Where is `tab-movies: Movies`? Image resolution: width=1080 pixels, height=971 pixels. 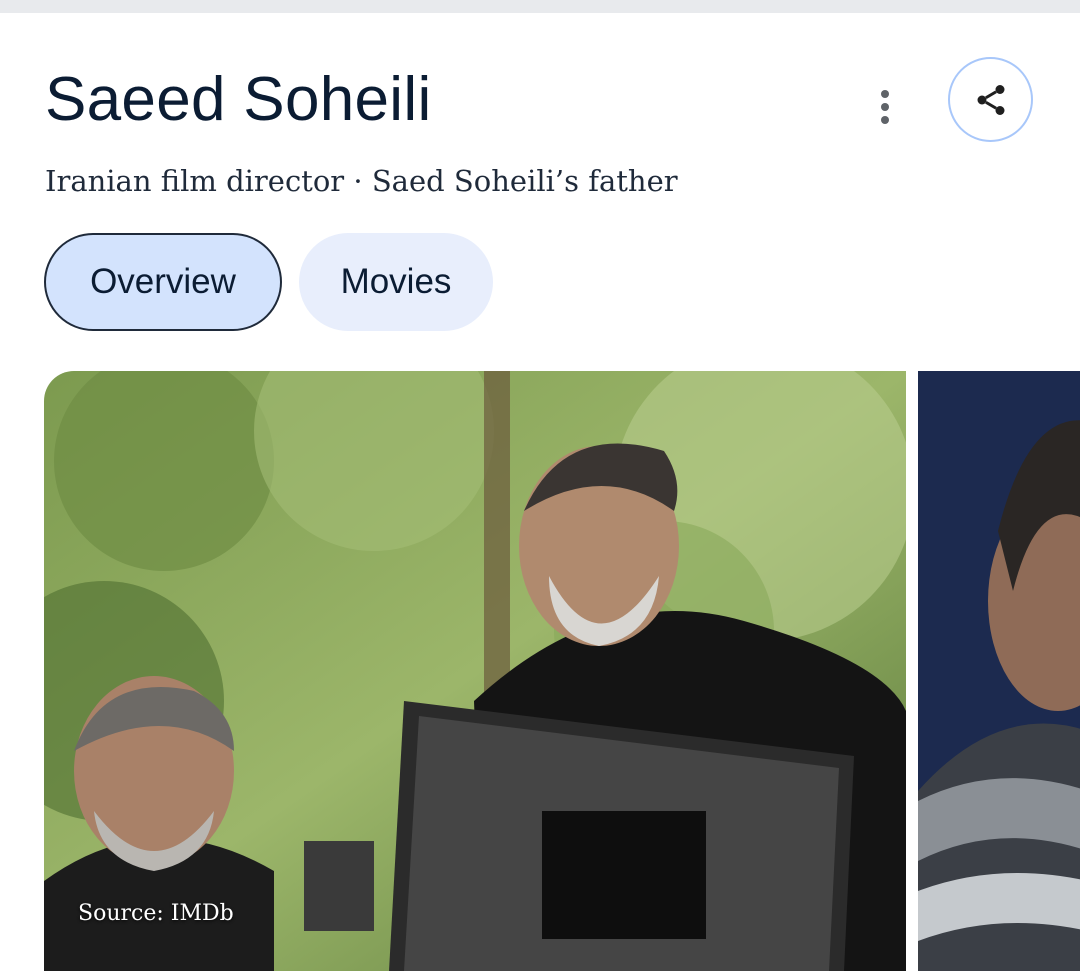
tab-movies: Movies is located at coordinates (396, 282).